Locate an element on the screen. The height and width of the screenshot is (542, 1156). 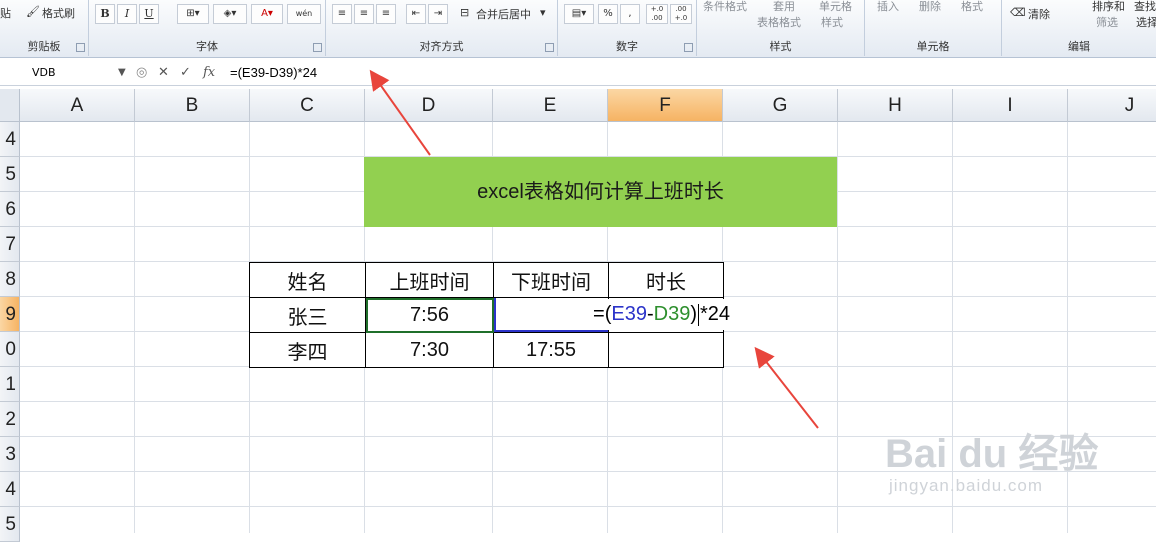
column-gridline is located at coordinates (134, 327).